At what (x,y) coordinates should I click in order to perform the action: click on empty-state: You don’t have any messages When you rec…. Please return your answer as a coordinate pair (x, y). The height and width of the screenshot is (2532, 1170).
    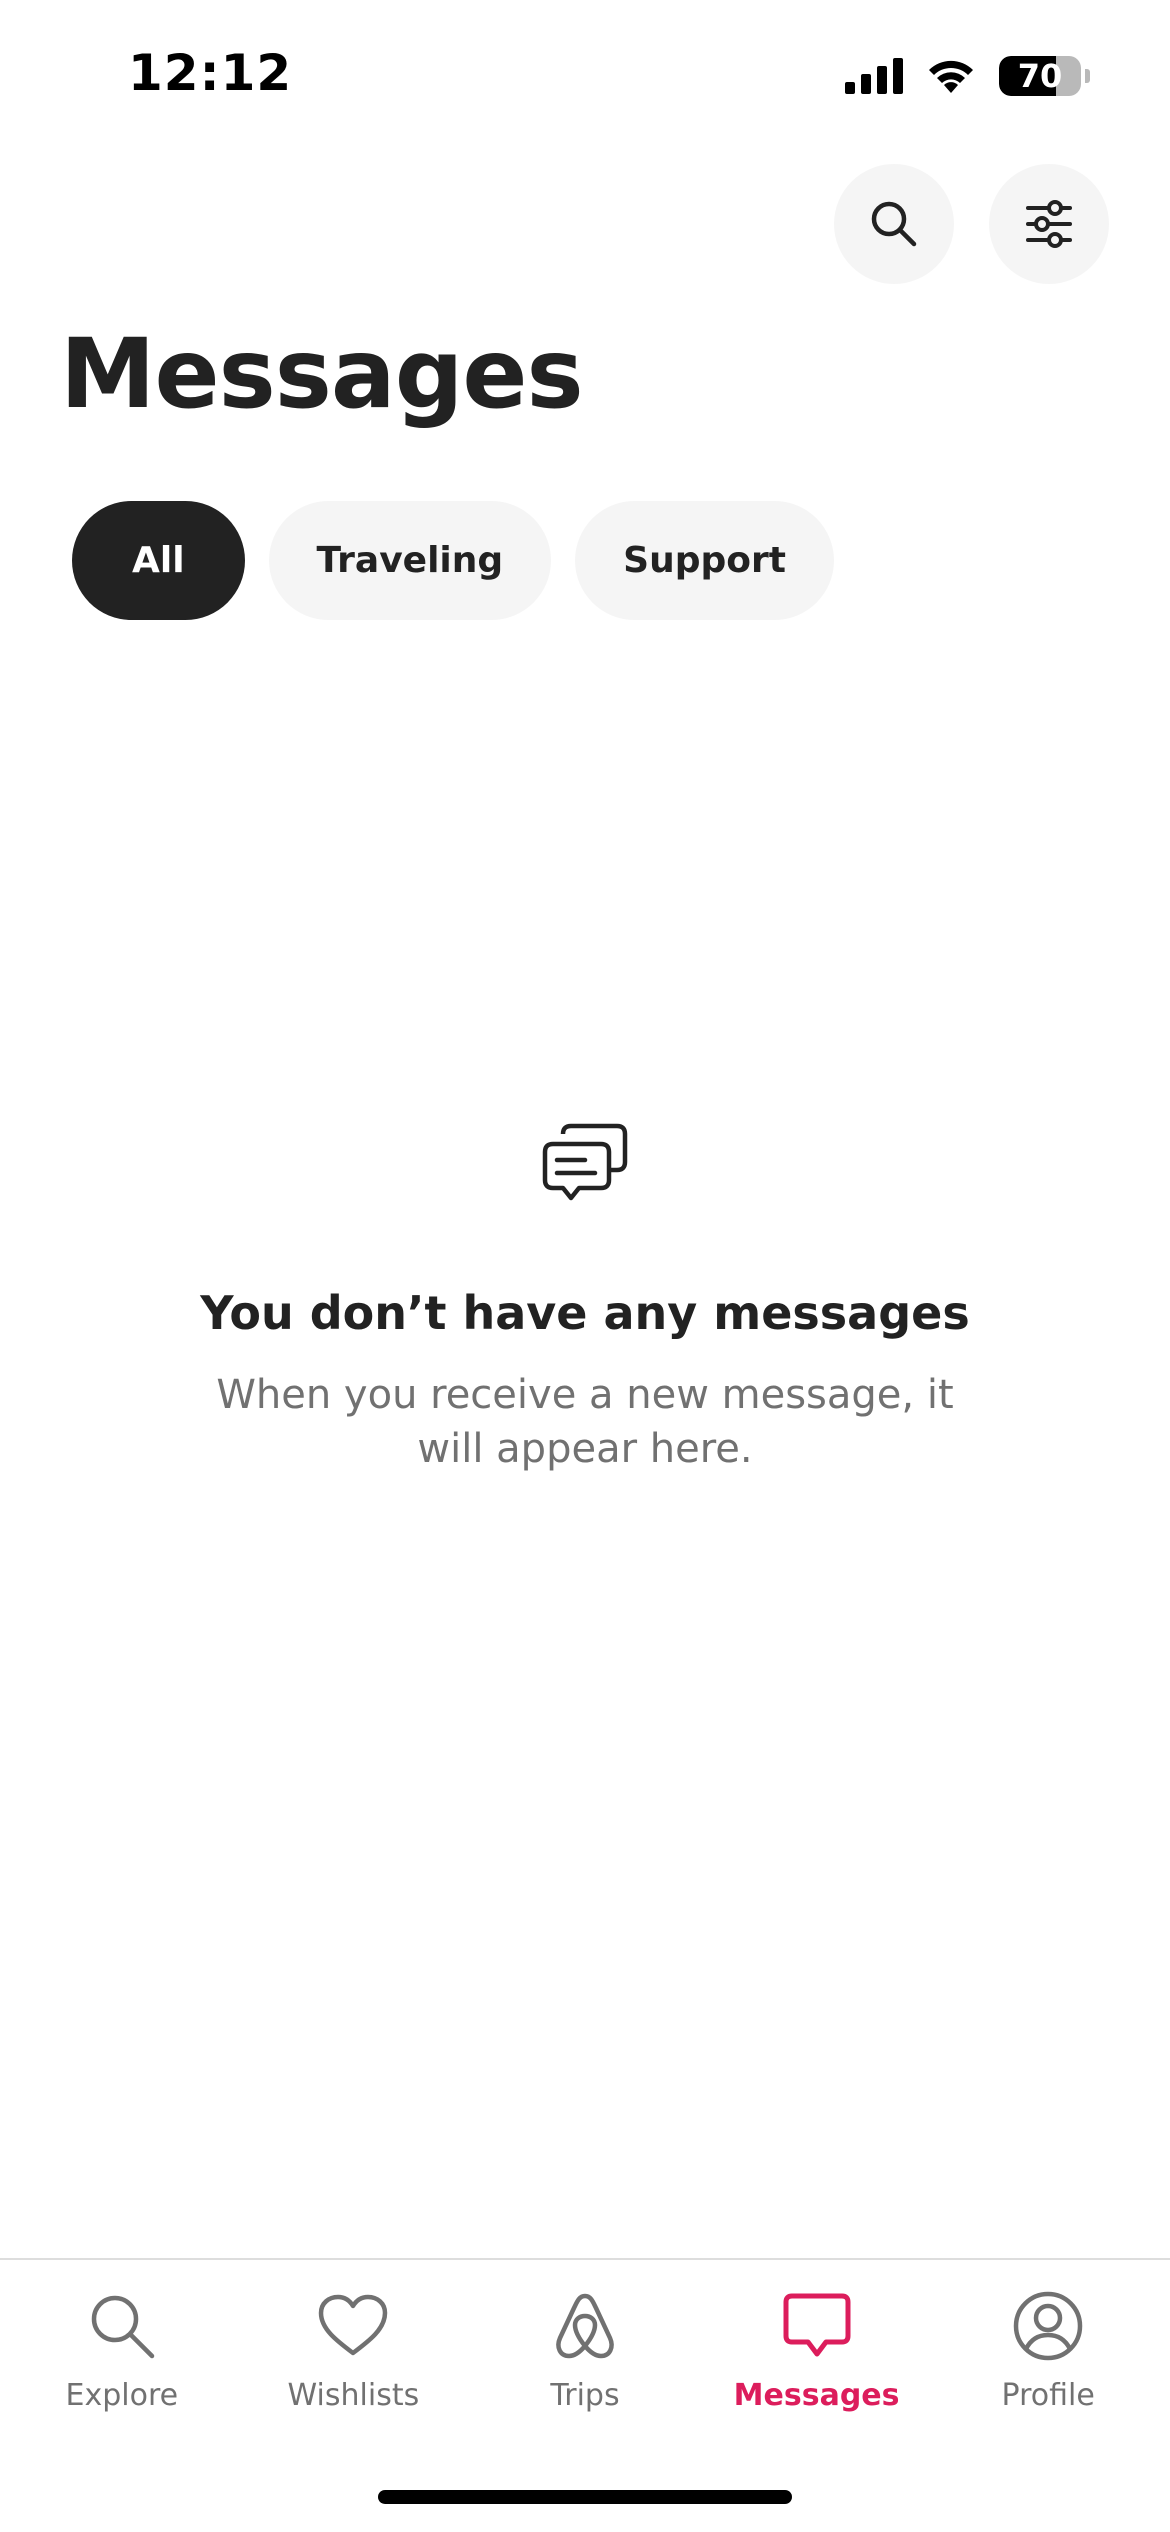
    Looking at the image, I should click on (585, 1297).